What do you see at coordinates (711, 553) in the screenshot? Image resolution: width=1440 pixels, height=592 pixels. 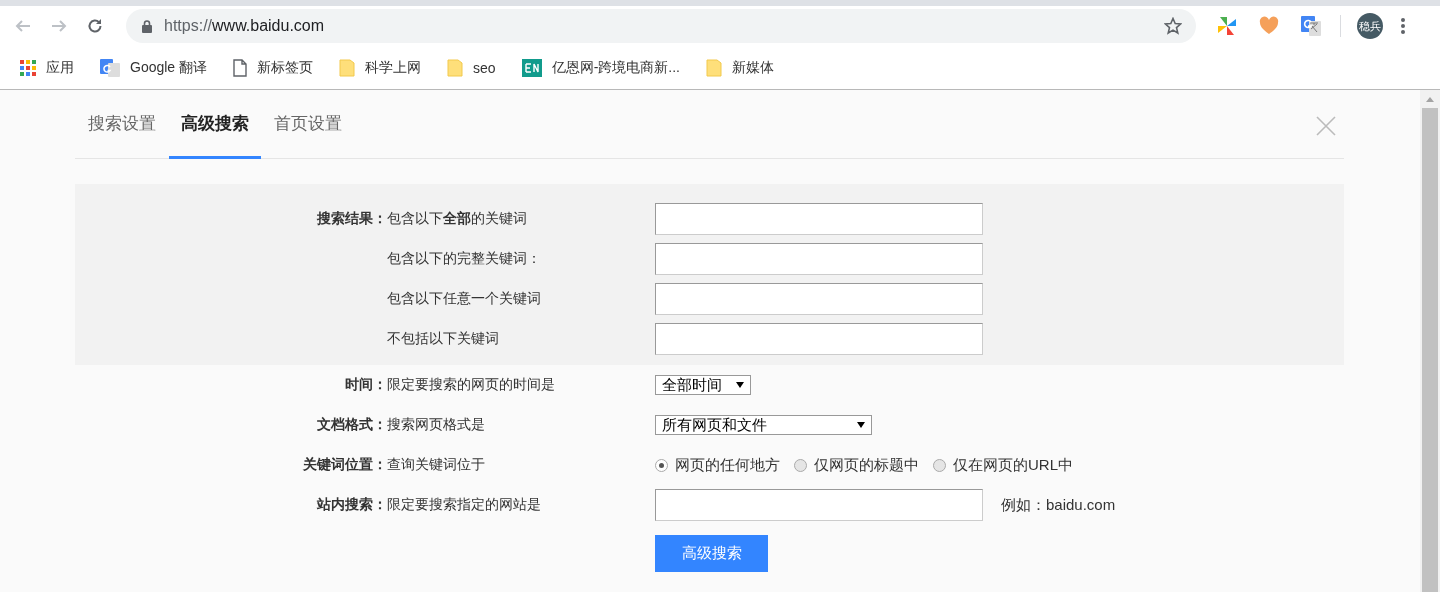 I see `advanced-search-button: 高级搜索` at bounding box center [711, 553].